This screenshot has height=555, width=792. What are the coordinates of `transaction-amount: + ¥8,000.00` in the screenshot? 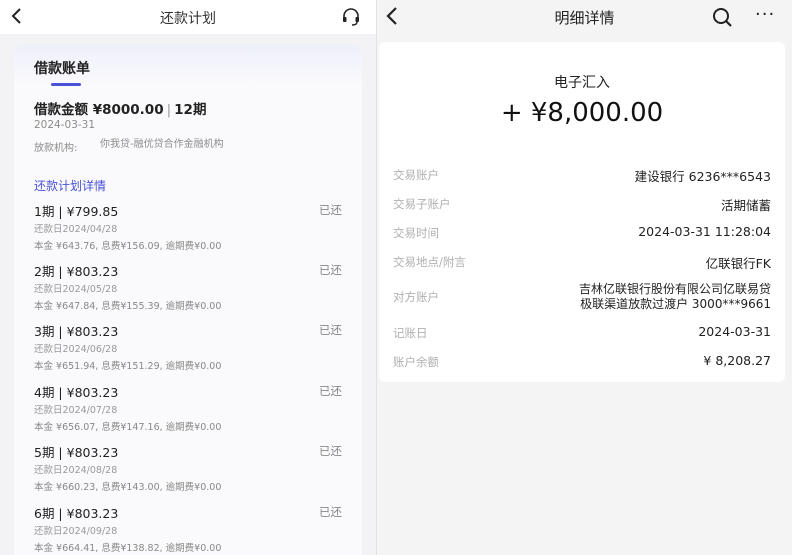 It's located at (582, 113).